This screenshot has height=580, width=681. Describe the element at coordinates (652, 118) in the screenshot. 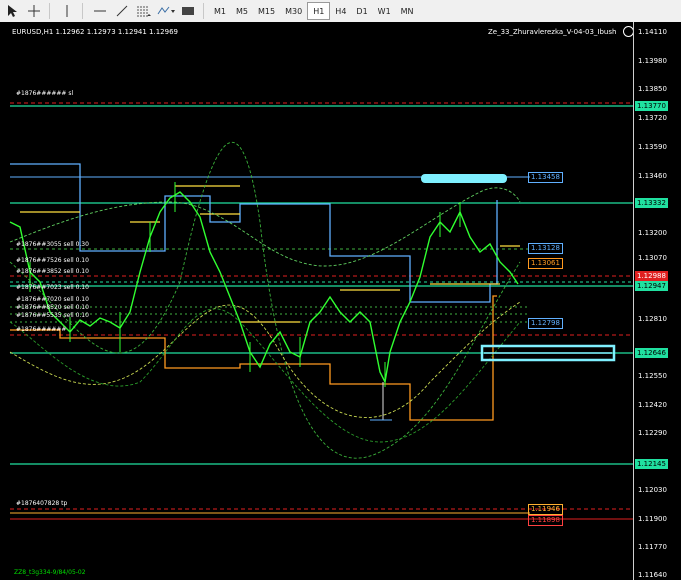

I see `price-tick: 1.13720` at that location.